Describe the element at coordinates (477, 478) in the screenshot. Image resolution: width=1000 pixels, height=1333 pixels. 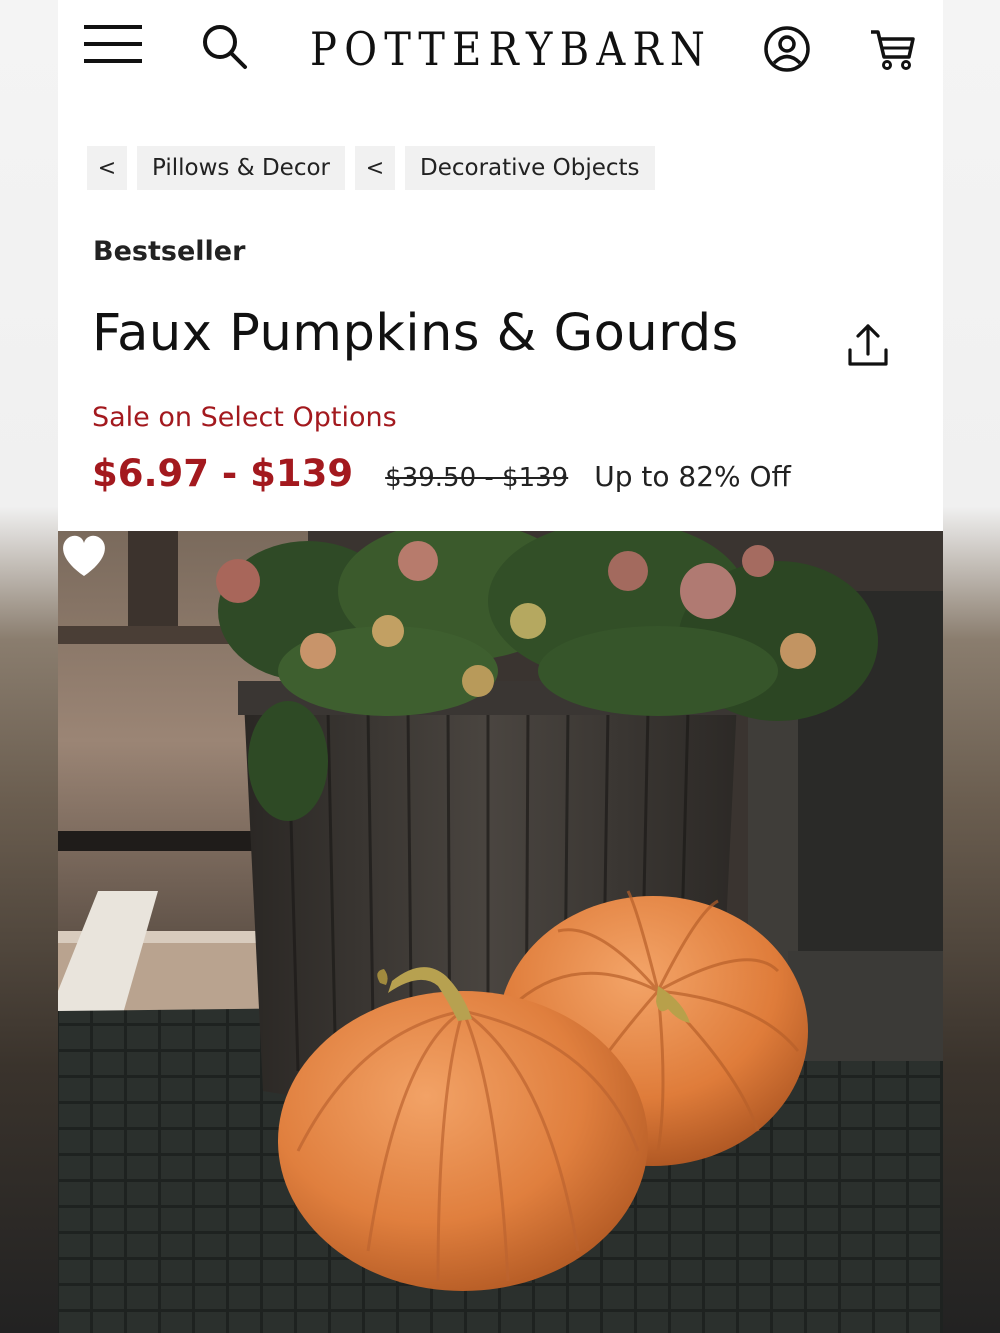
I see `original-price: $39.50 - $139` at that location.